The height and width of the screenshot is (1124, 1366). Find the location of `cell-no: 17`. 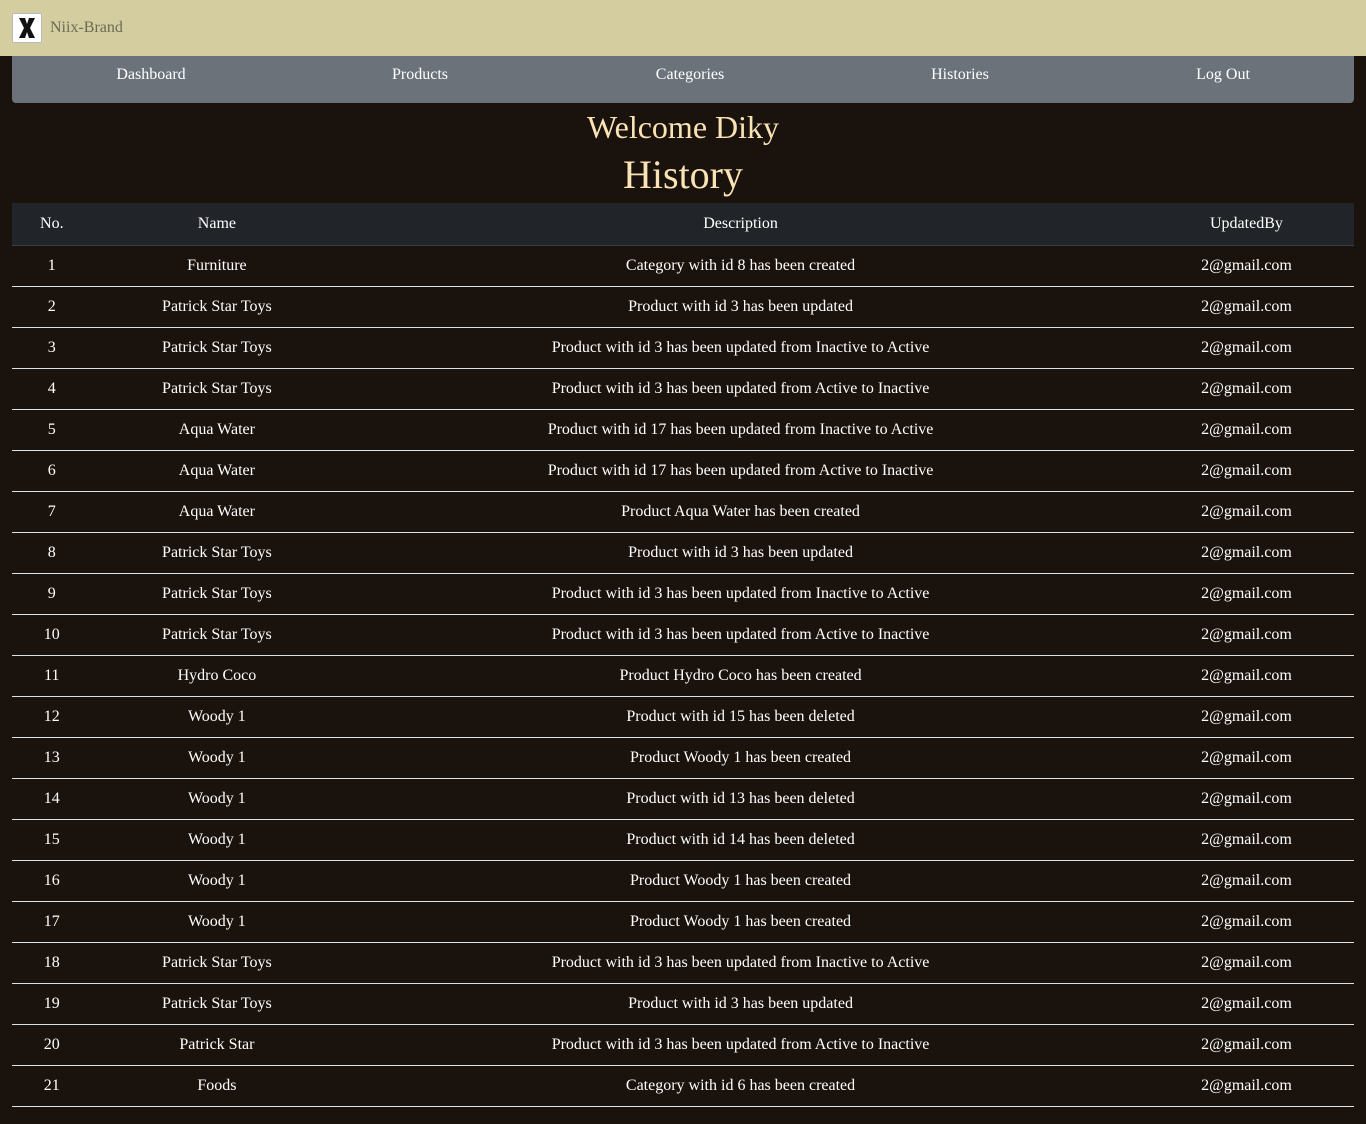

cell-no: 17 is located at coordinates (52, 922).